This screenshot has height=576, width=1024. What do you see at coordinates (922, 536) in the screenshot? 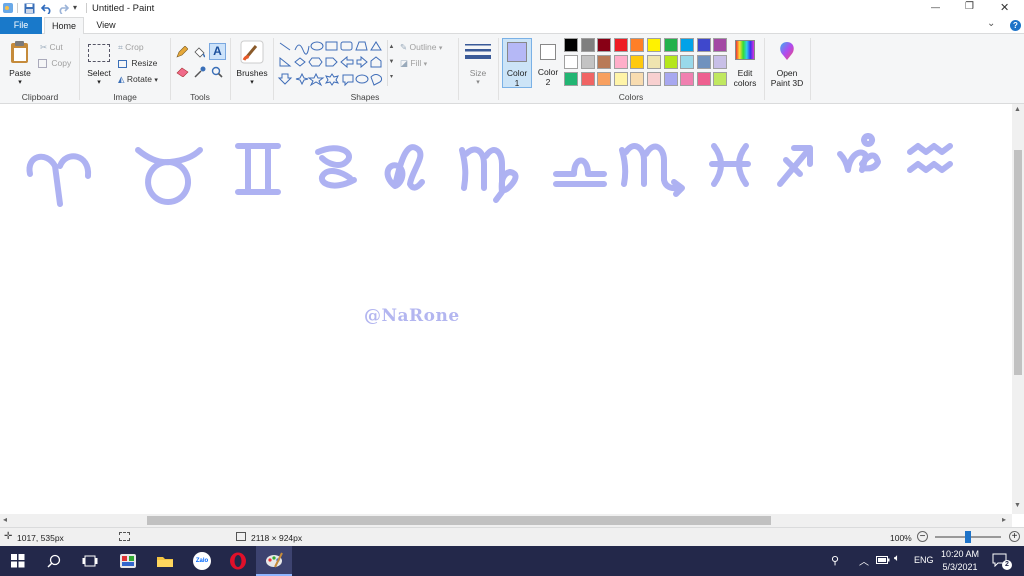
I see `zoom-out-icon: −` at bounding box center [922, 536].